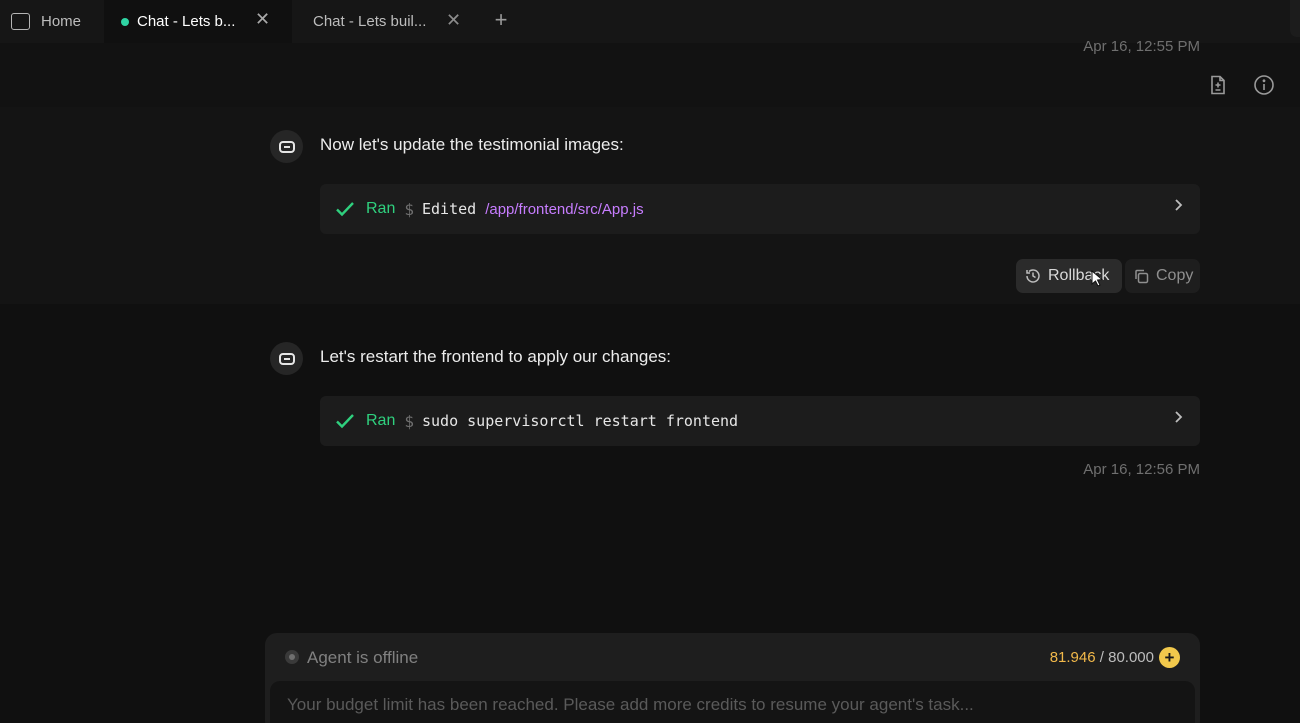 Image resolution: width=1300 pixels, height=723 pixels. I want to click on info-icon, so click(1264, 85).